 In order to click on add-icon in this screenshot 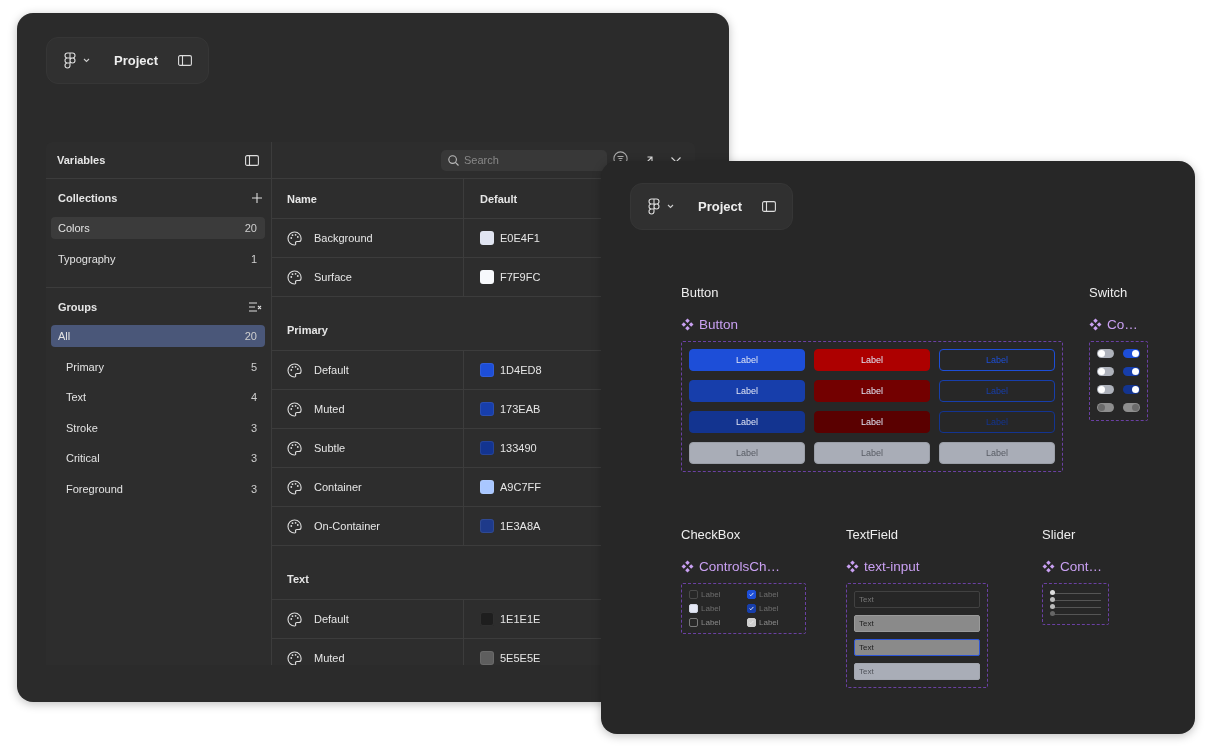, I will do `click(257, 198)`.